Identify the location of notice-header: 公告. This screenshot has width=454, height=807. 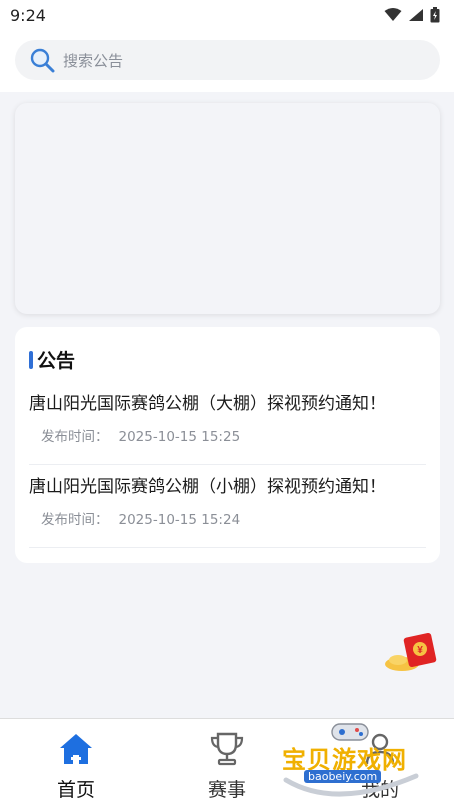
(52, 359).